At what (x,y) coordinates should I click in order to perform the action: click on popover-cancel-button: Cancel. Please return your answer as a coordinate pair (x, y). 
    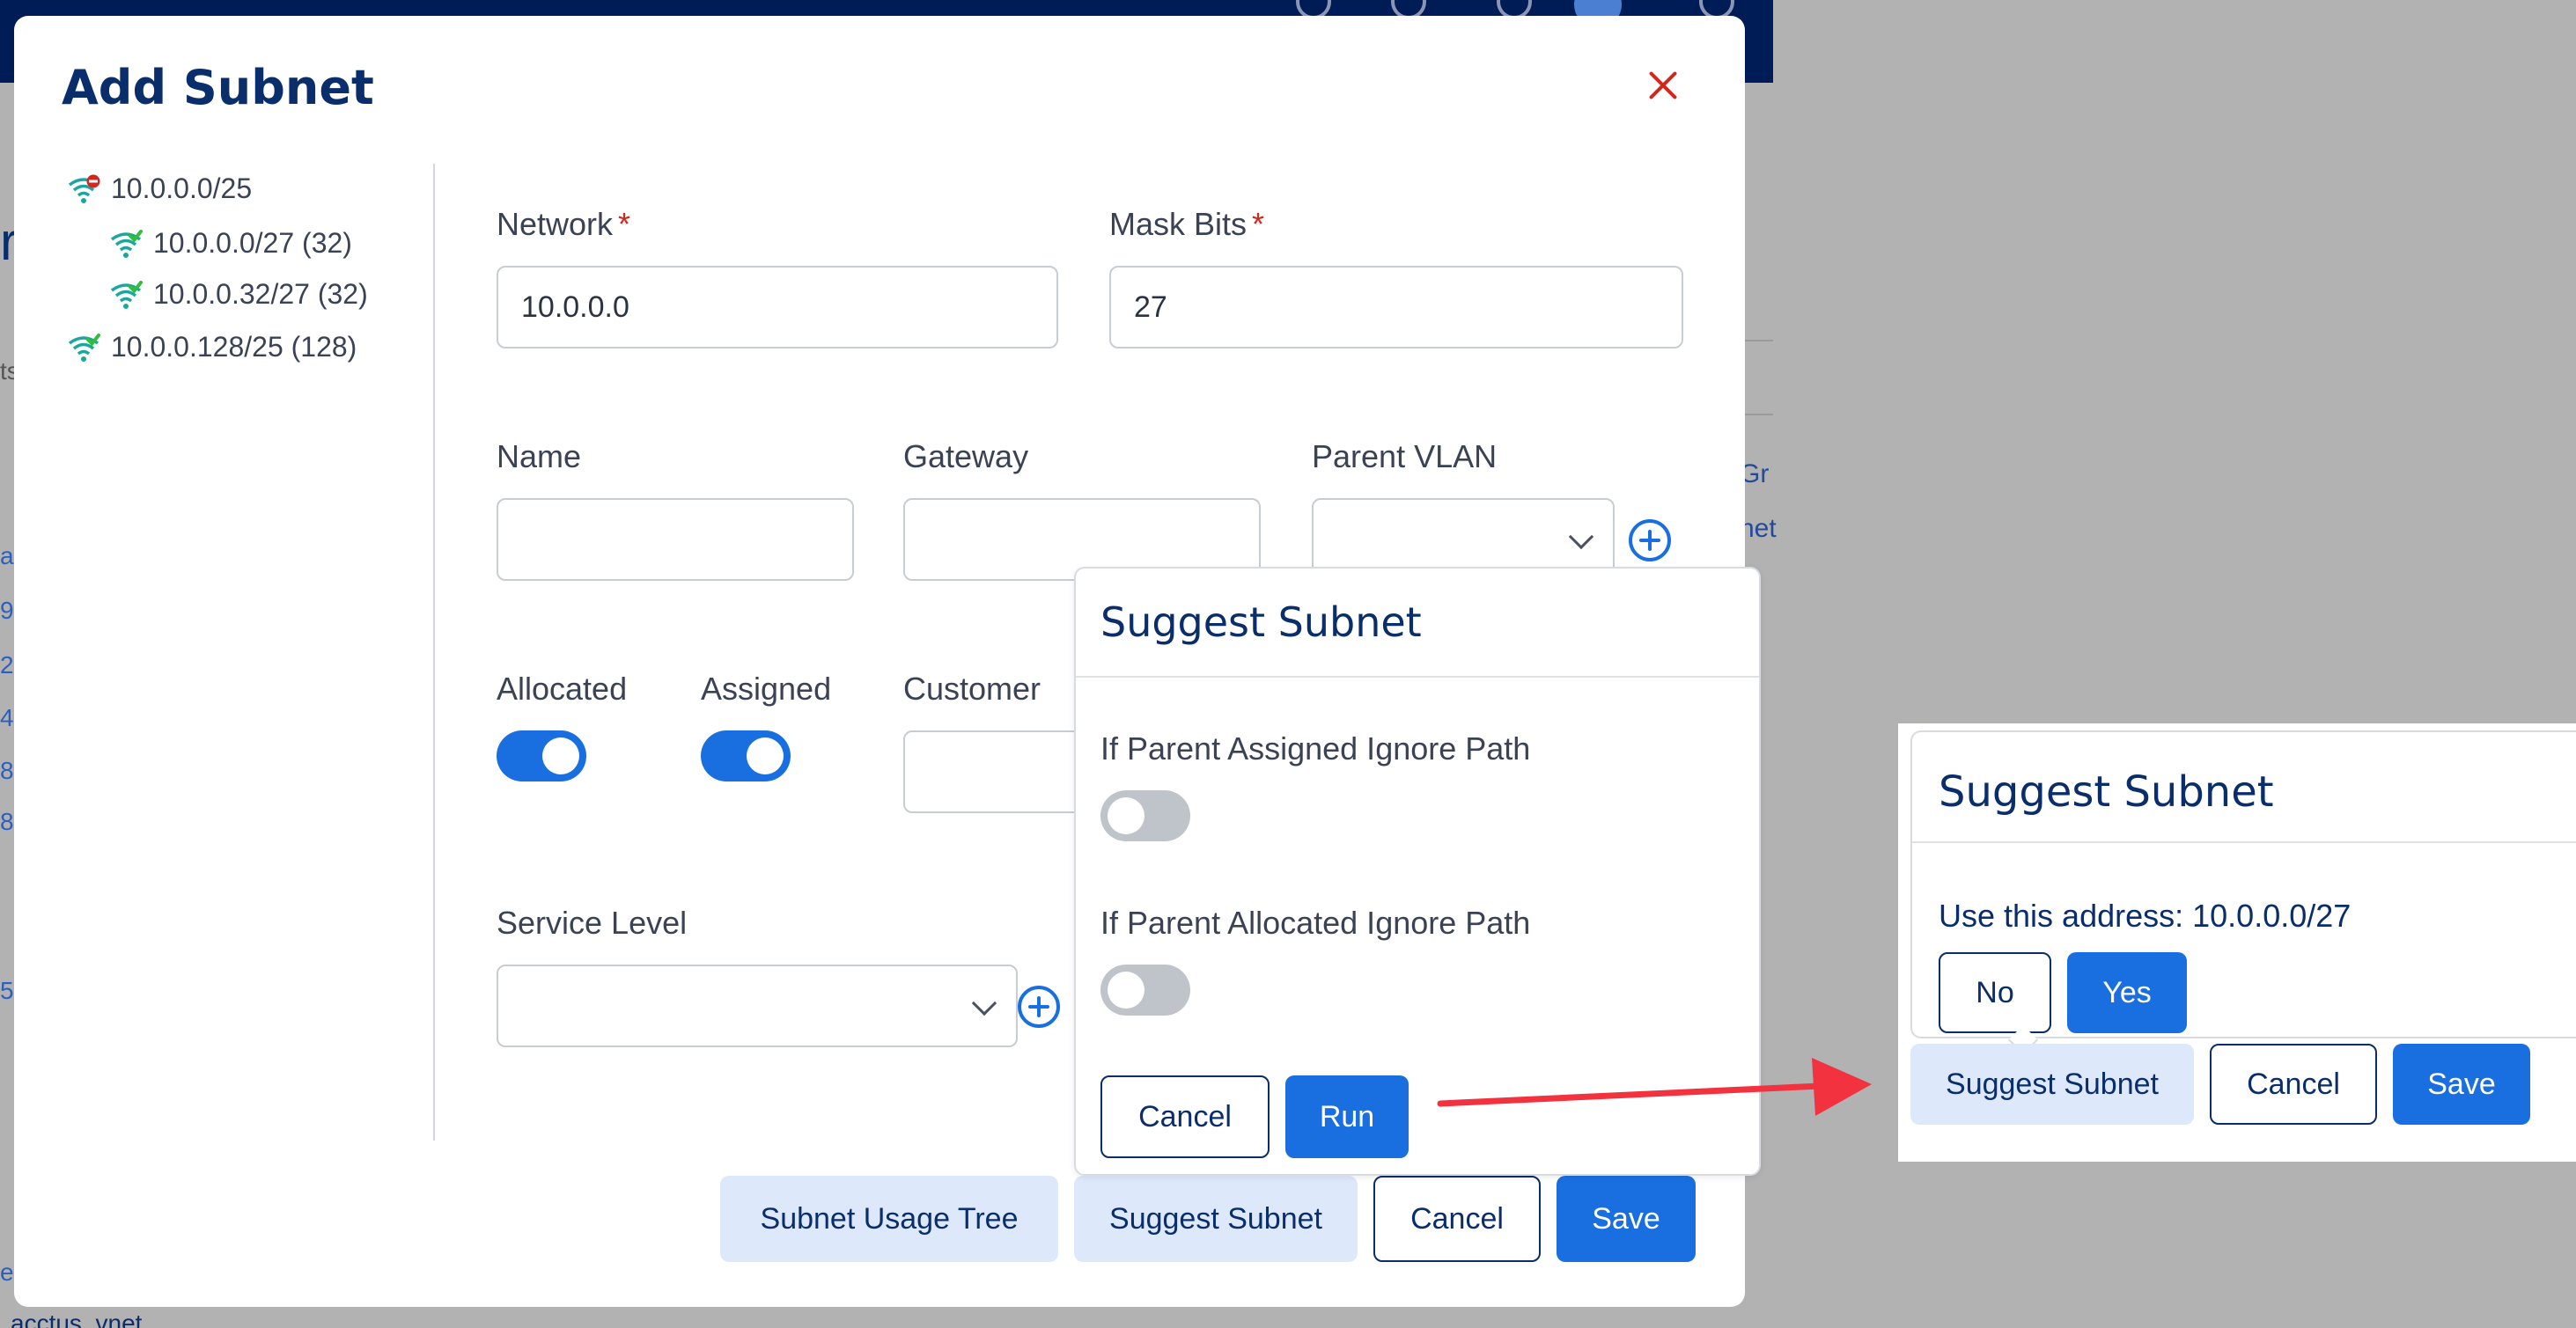
    Looking at the image, I should click on (1185, 1116).